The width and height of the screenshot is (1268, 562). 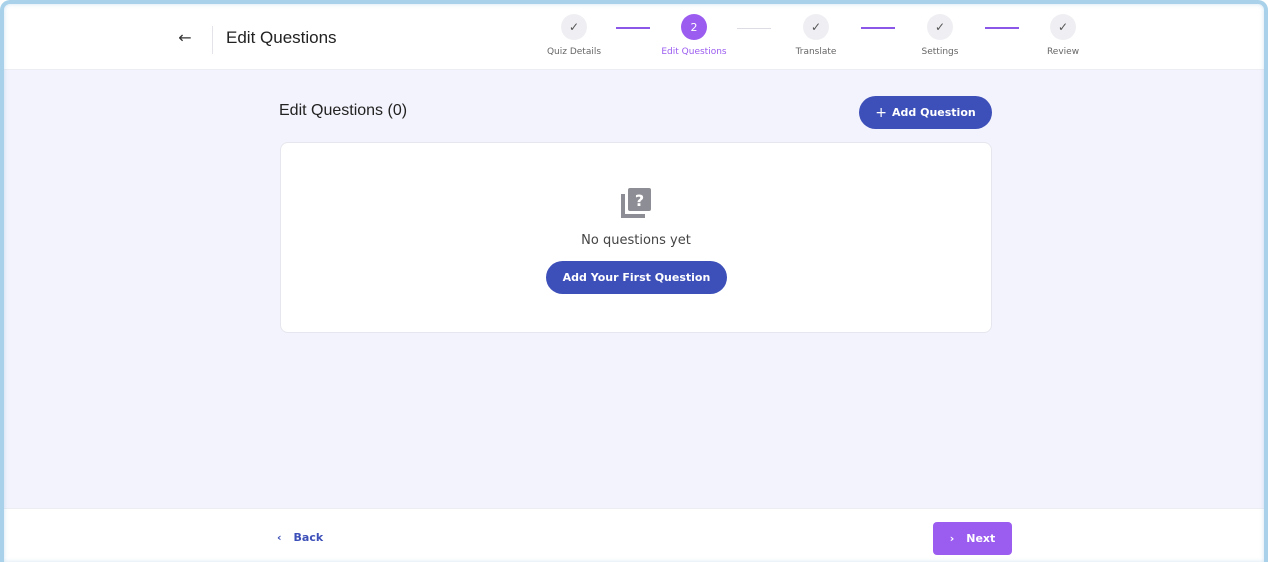 I want to click on chevron-left-icon: ‹, so click(x=279, y=537).